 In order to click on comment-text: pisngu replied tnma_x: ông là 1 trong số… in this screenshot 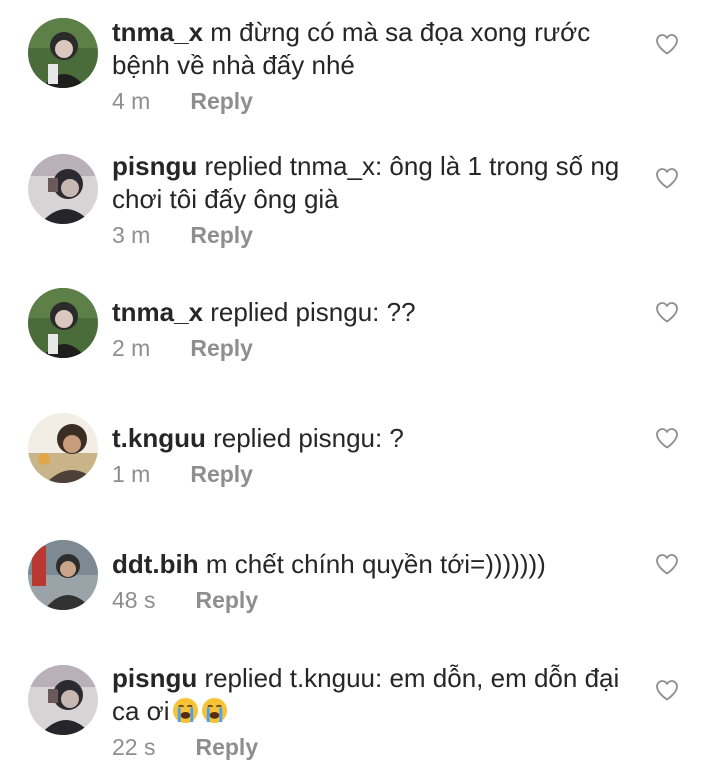, I will do `click(372, 183)`.